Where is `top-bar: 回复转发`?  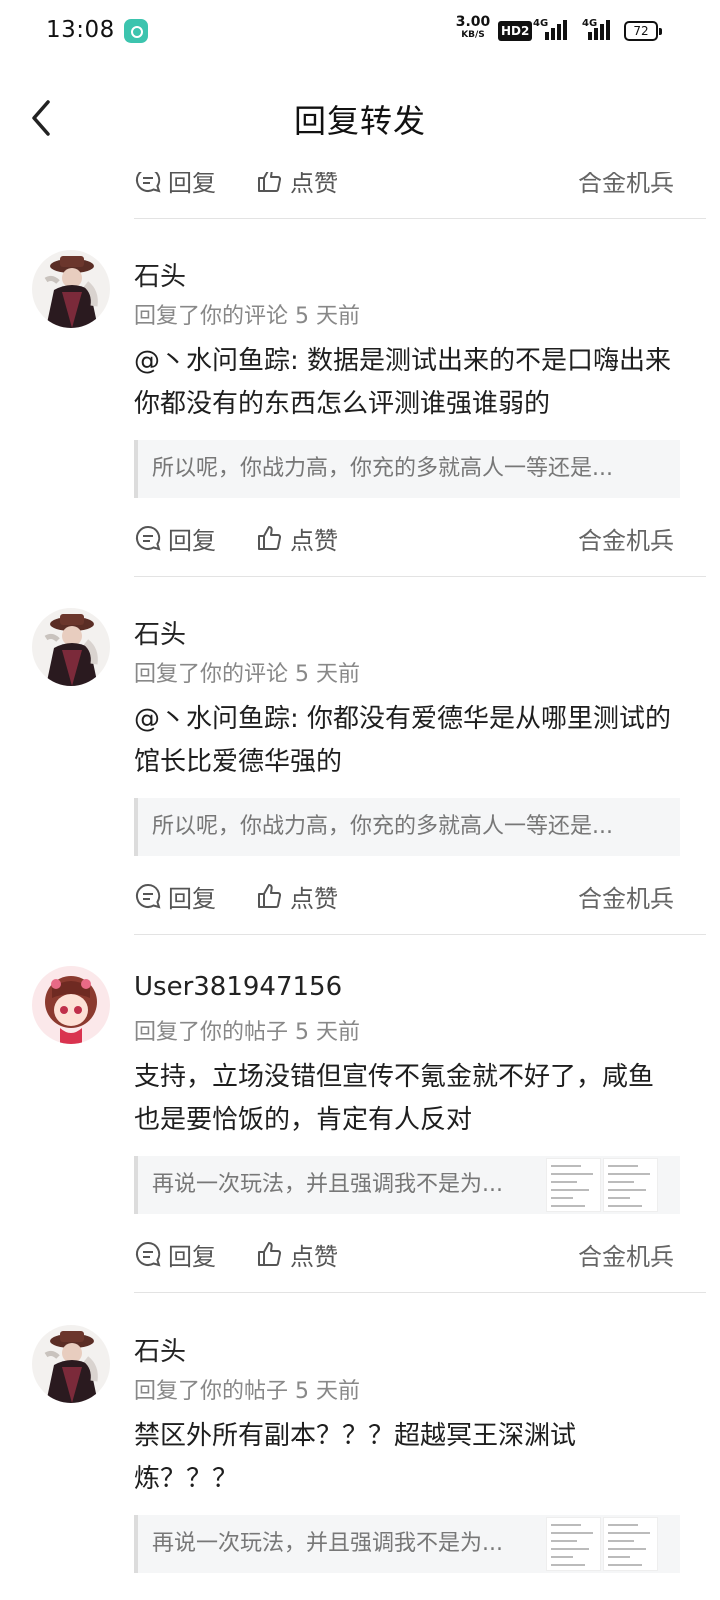 top-bar: 回复转发 is located at coordinates (360, 117).